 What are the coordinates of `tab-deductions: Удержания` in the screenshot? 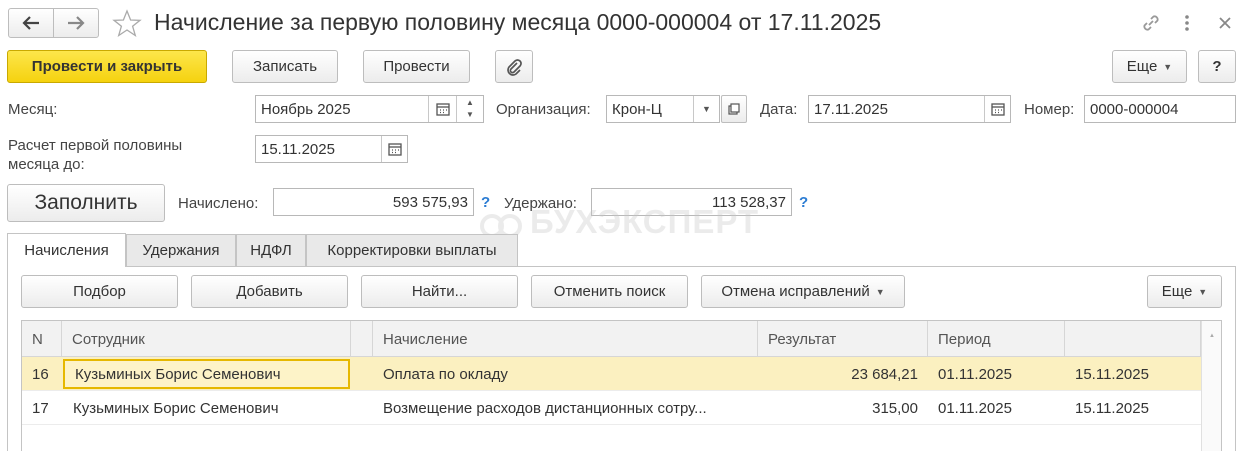 It's located at (181, 250).